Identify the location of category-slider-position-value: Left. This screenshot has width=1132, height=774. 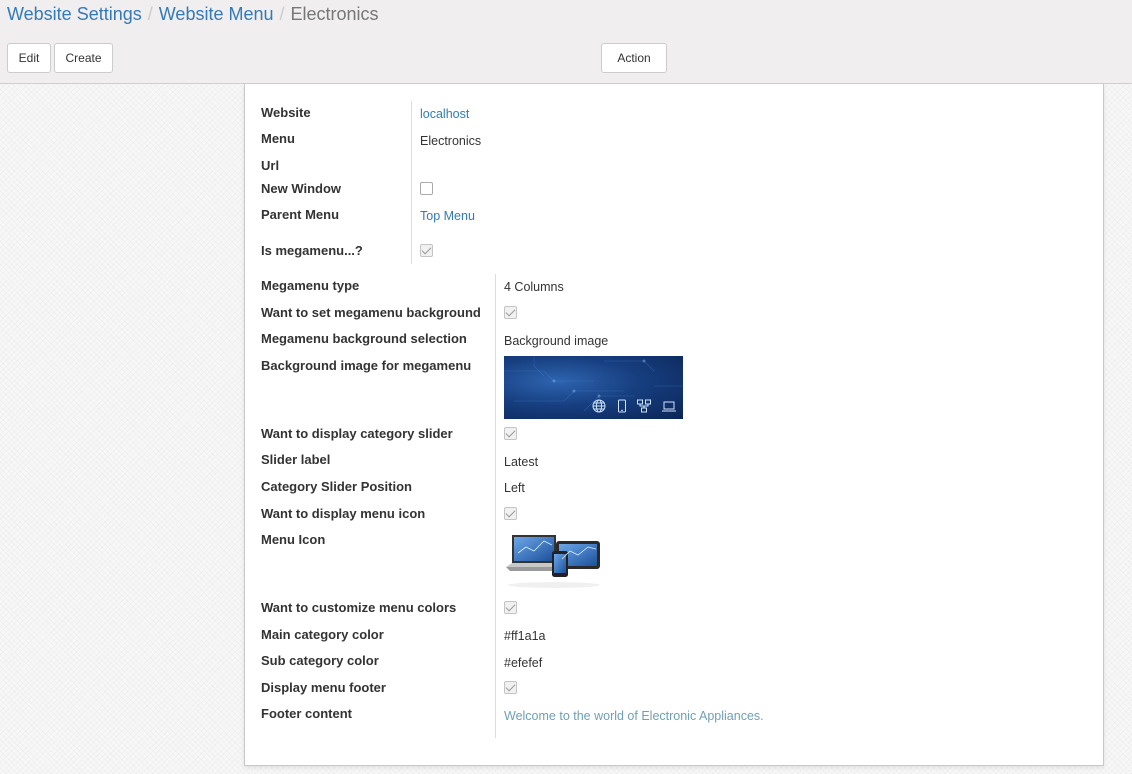
(514, 488).